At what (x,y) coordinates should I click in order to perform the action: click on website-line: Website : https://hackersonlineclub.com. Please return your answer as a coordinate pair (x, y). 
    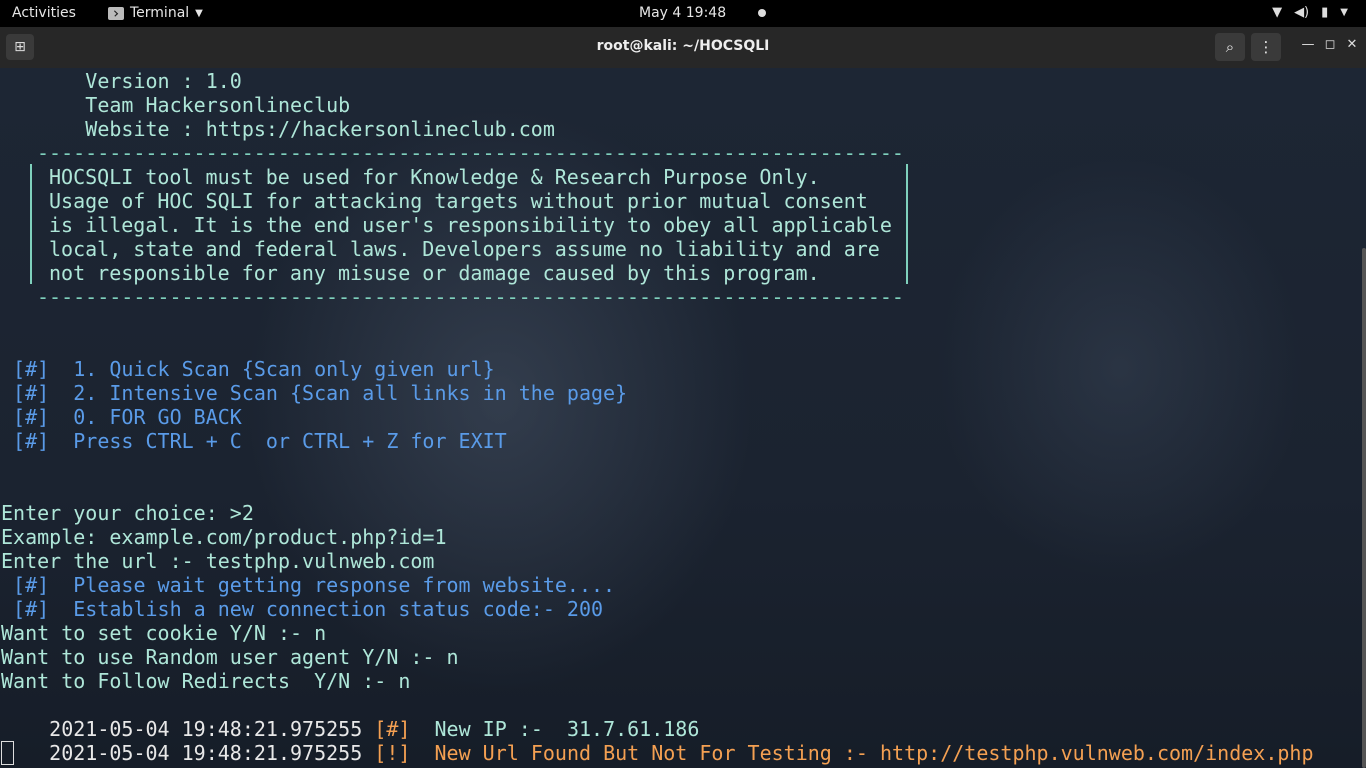
    Looking at the image, I should click on (278, 129).